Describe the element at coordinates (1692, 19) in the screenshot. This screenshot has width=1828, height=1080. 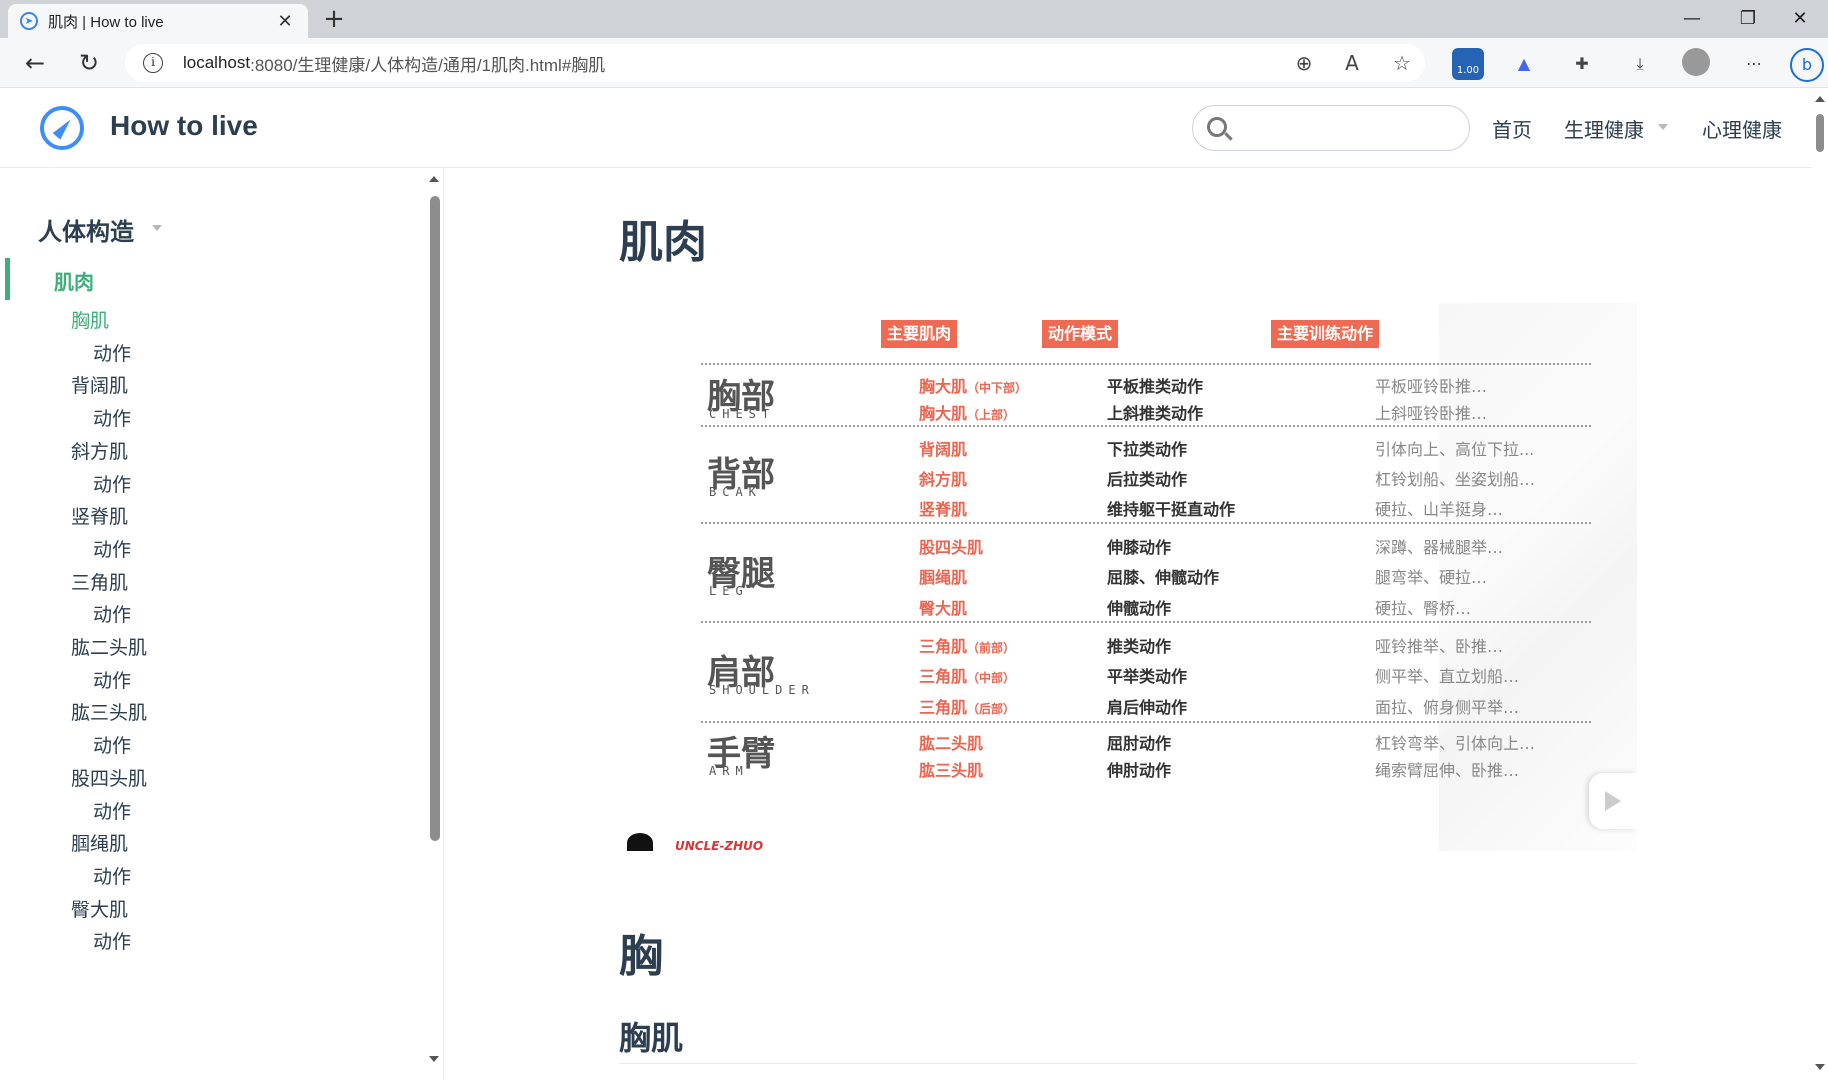
I see `minimize-button: —` at that location.